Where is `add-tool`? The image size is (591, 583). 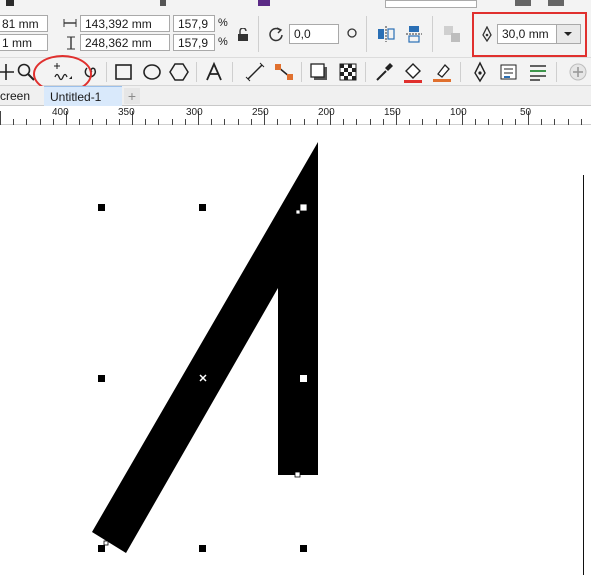
add-tool is located at coordinates (578, 72).